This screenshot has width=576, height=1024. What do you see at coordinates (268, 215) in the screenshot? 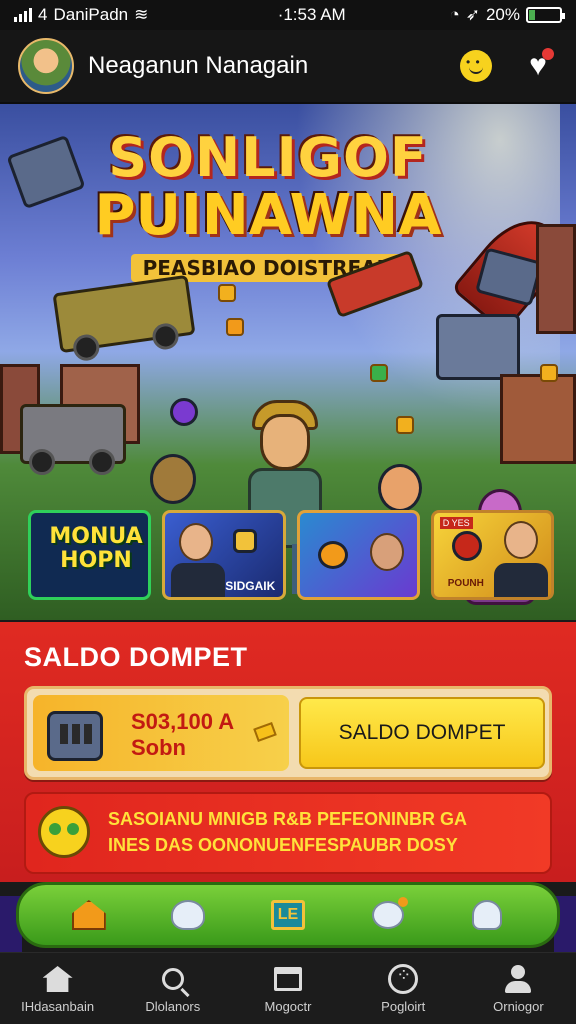
I see `banner-title-line2: PUINAWNA` at bounding box center [268, 215].